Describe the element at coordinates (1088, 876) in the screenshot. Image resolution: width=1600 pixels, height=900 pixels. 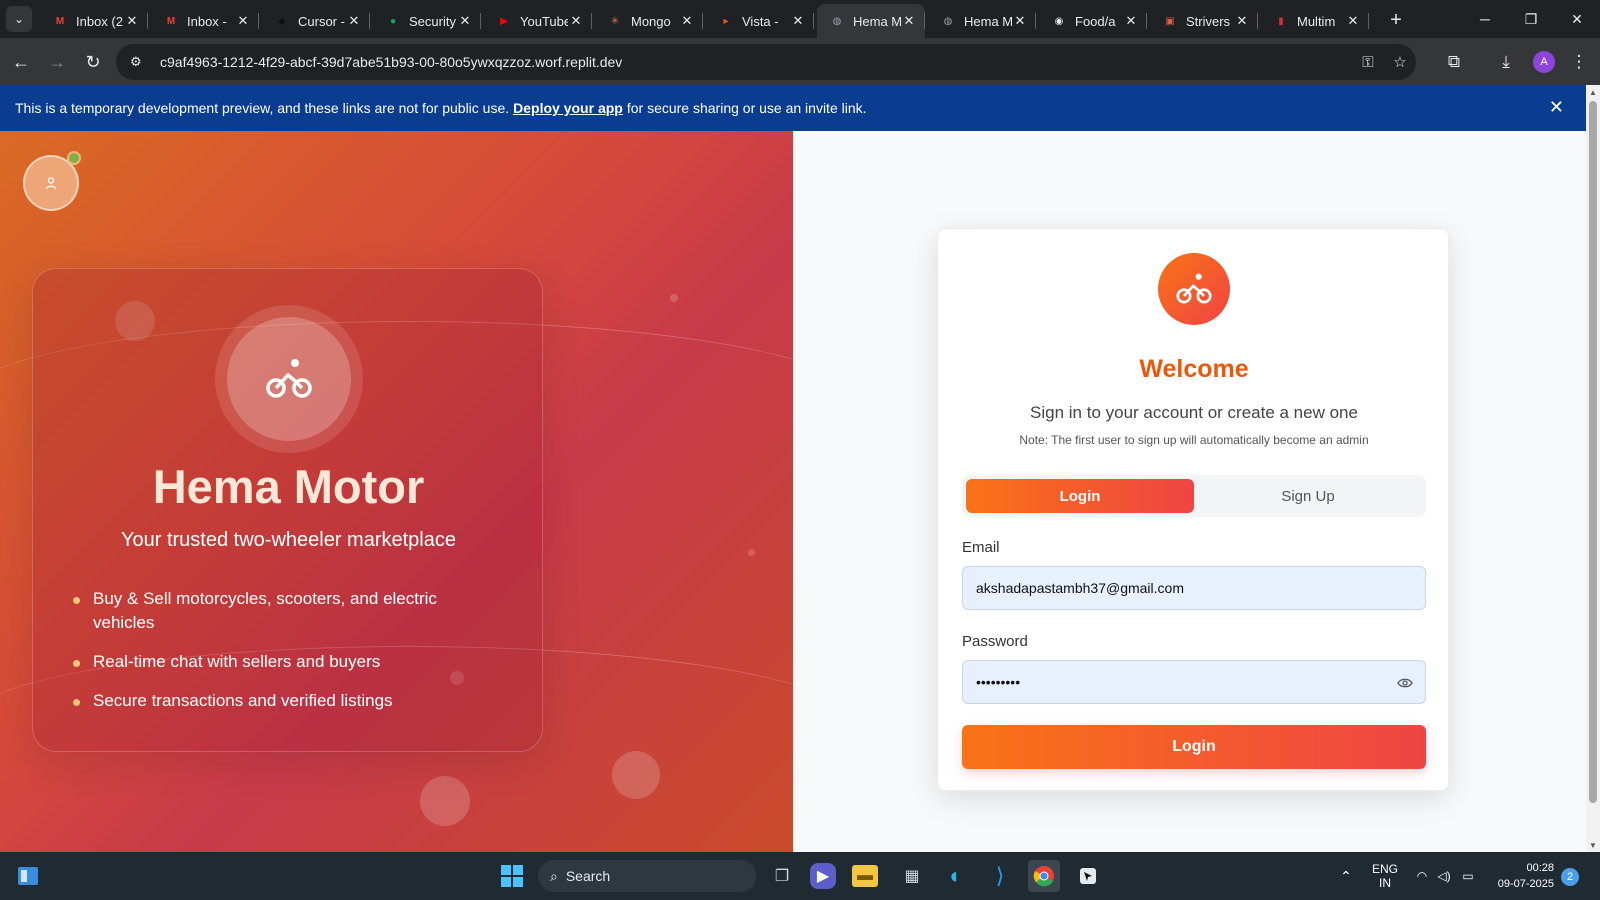
I see `cursor-app-icon` at that location.